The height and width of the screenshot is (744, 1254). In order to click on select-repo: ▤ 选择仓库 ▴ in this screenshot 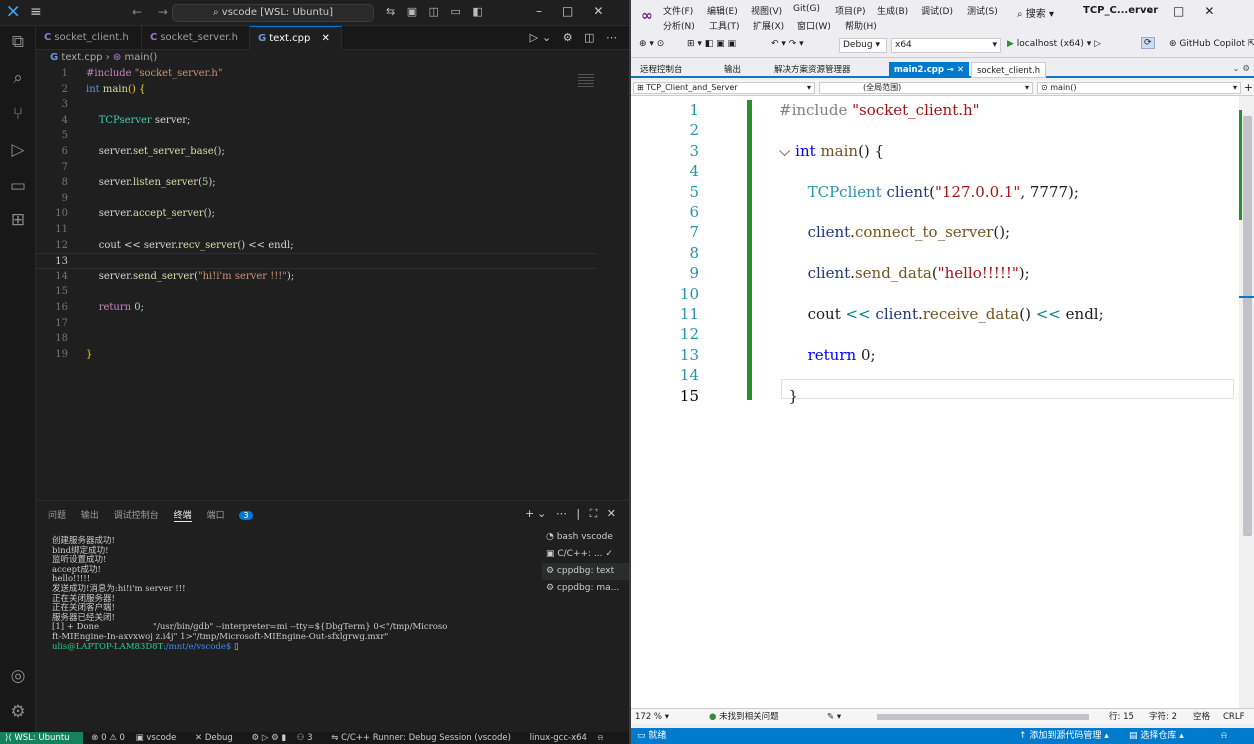, I will do `click(1156, 736)`.